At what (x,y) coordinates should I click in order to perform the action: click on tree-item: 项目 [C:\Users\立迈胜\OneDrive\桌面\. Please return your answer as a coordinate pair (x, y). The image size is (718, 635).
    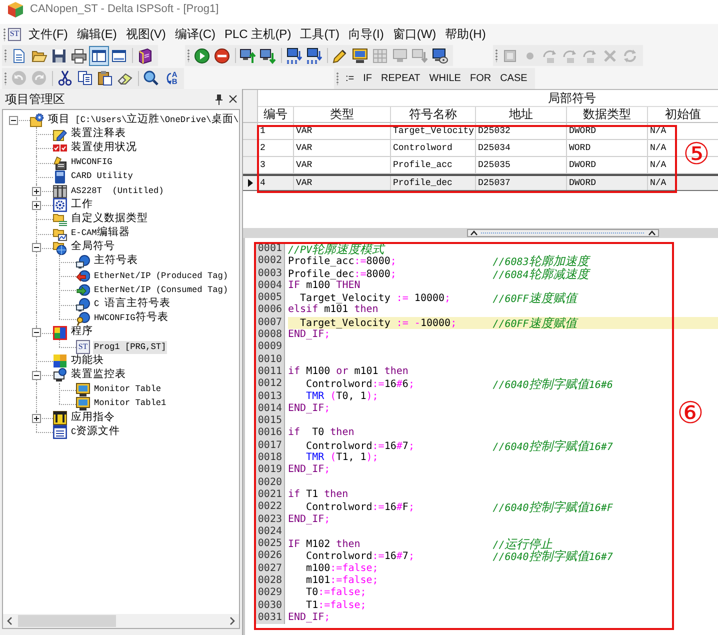
    Looking at the image, I should click on (143, 120).